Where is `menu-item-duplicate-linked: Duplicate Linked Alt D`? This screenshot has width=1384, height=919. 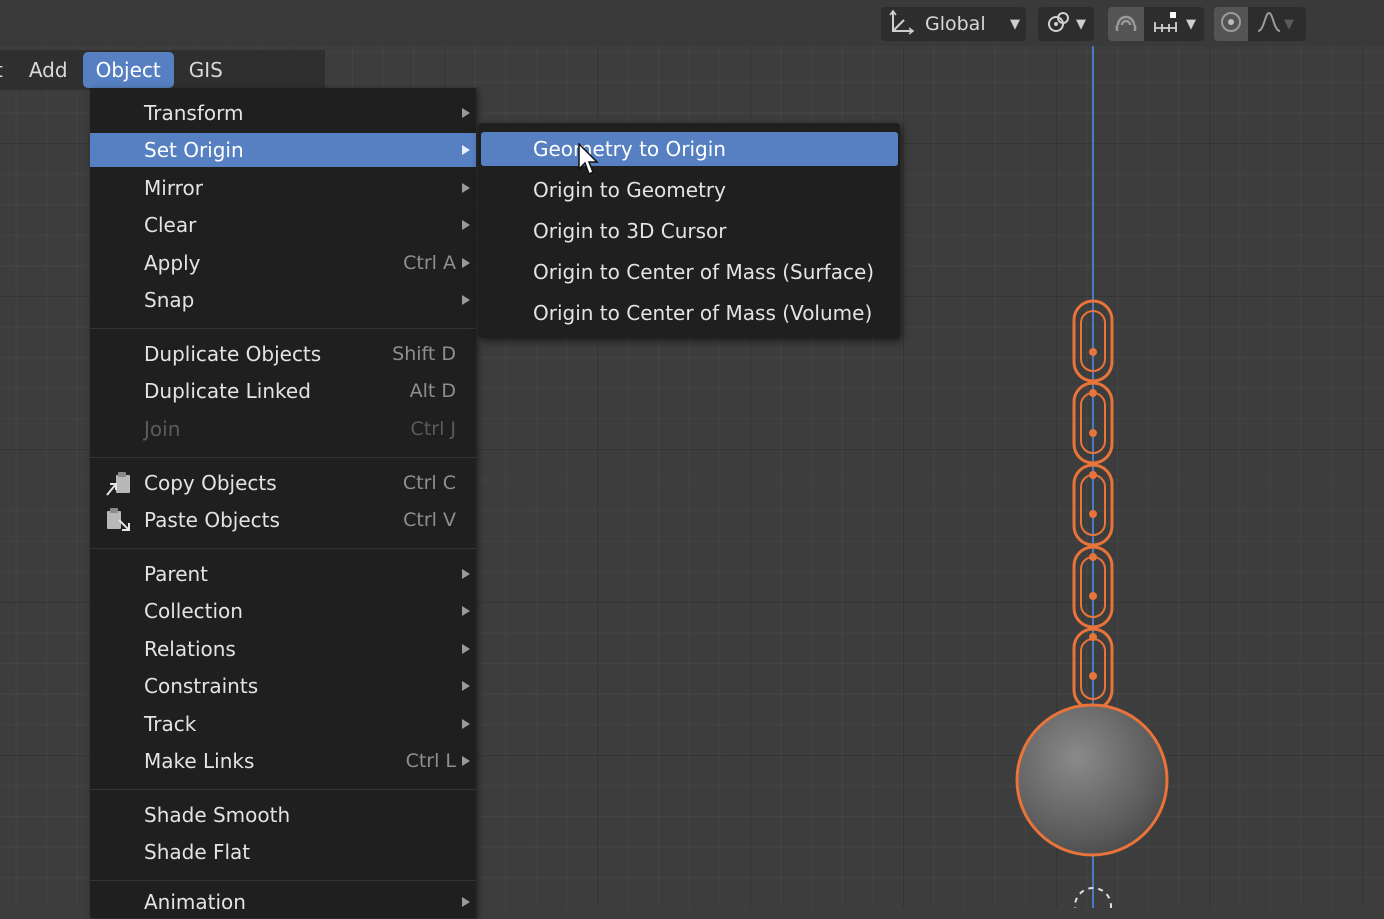 menu-item-duplicate-linked: Duplicate Linked Alt D is located at coordinates (283, 391).